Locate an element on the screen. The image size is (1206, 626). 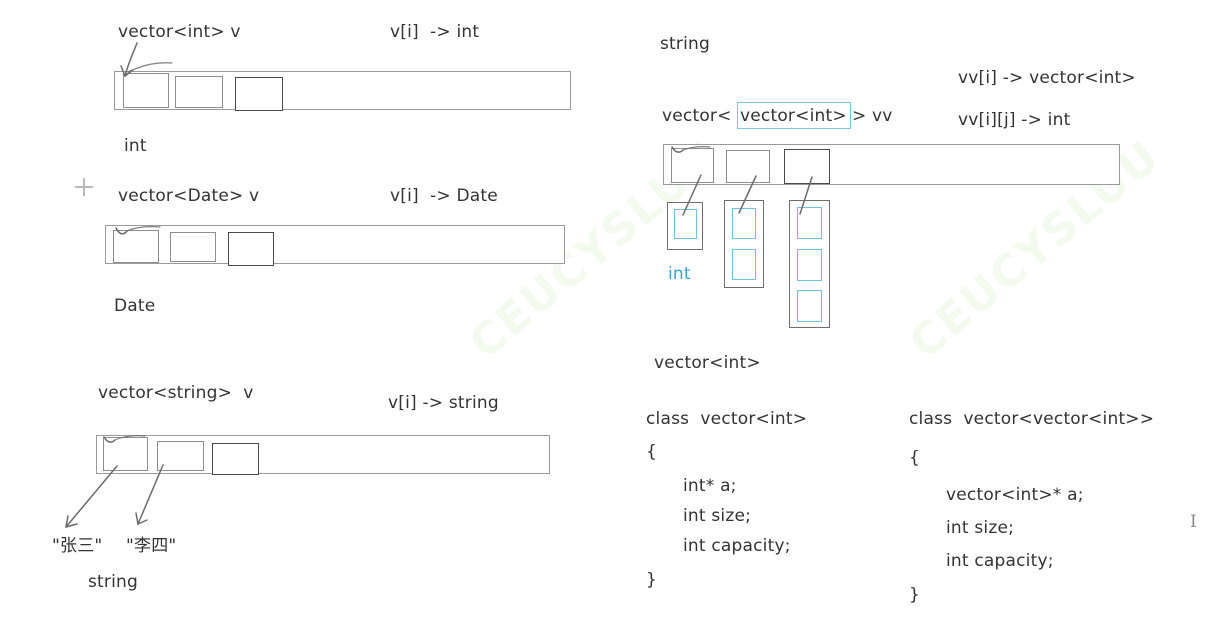
class1-open-brace: { is located at coordinates (915, 458).